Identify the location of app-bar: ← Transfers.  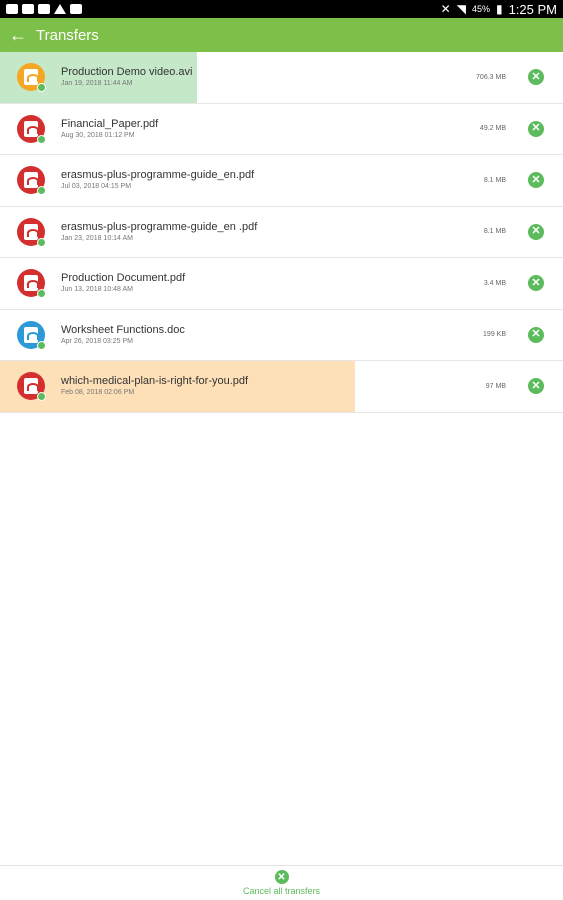
(281, 35).